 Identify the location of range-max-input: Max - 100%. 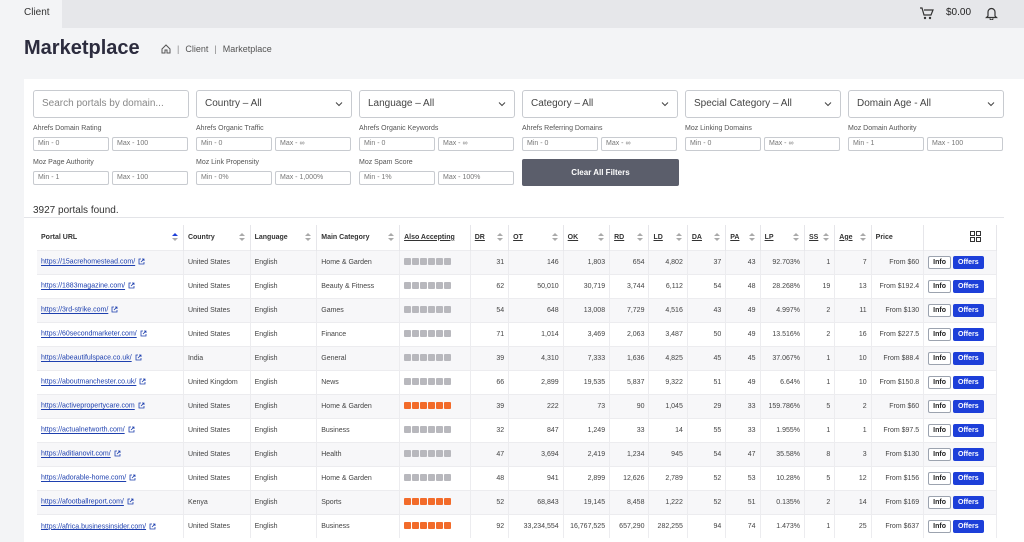
(476, 178).